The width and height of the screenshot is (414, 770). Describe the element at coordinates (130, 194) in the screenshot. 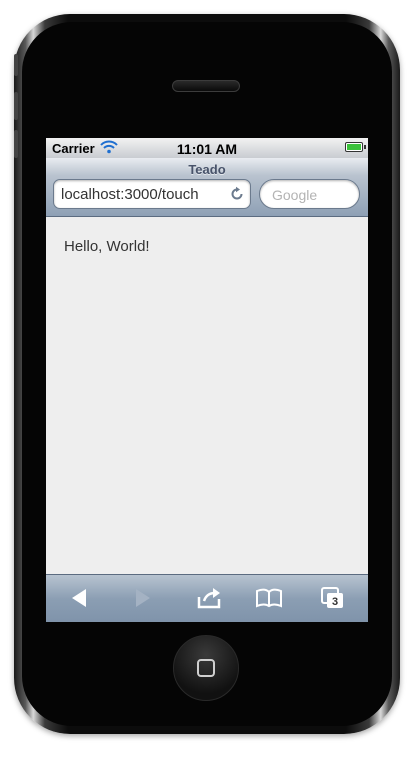

I see `url-text: localhost:3000/touch` at that location.